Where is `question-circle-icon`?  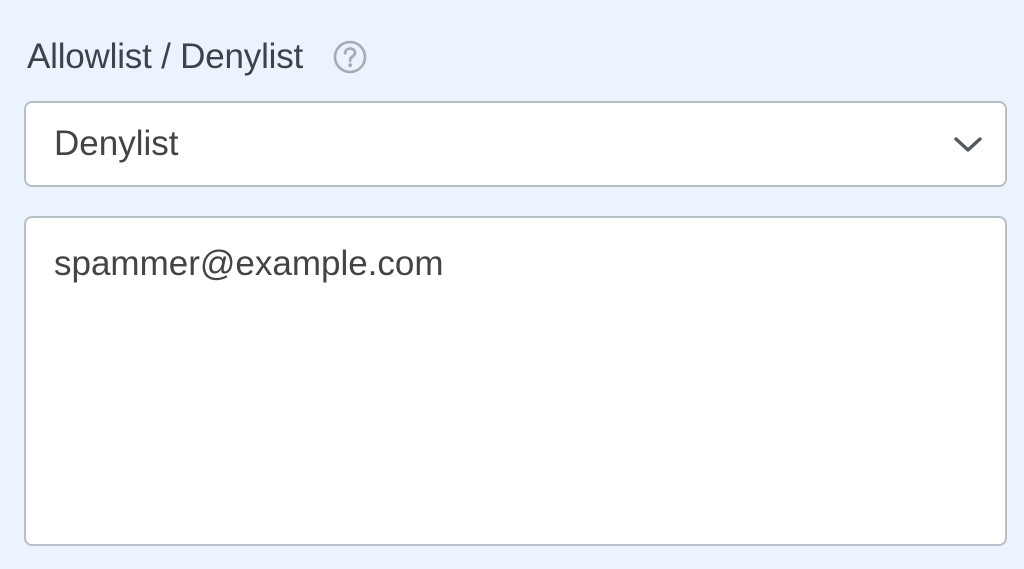 question-circle-icon is located at coordinates (350, 57).